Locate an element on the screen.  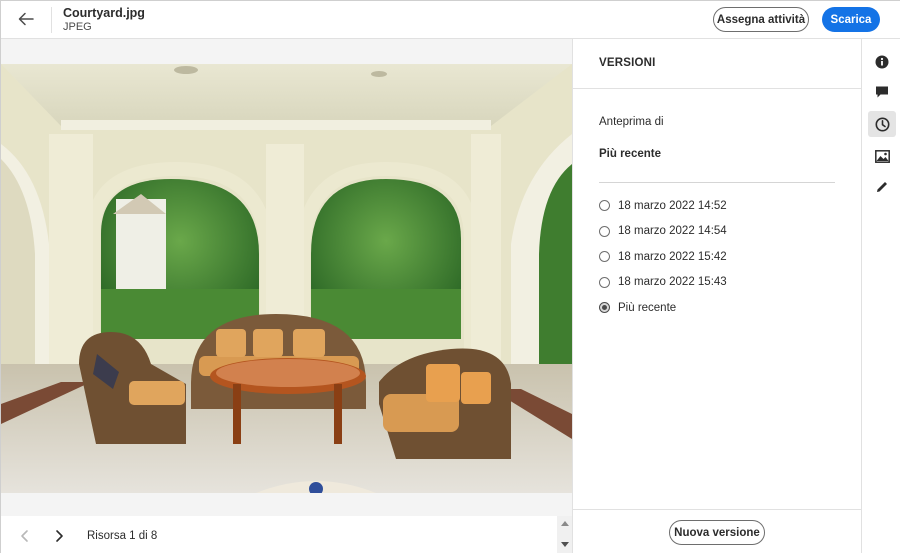
viewer-footer: Risorsa 1 di 8 is located at coordinates (279, 534).